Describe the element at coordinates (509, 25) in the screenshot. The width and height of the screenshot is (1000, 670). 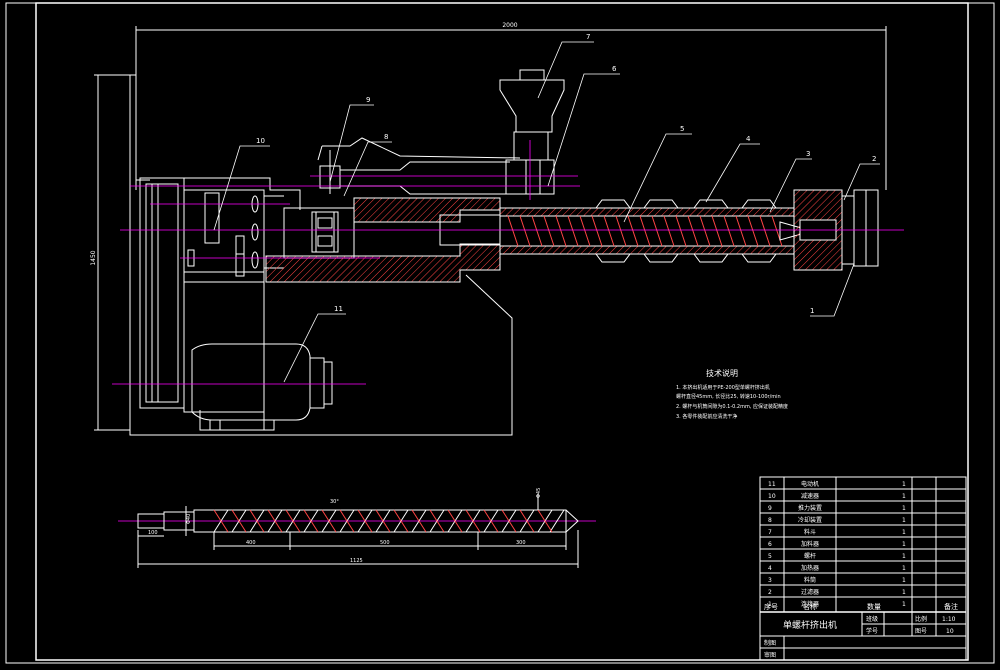
I see `overall-length-dim: 2000` at that location.